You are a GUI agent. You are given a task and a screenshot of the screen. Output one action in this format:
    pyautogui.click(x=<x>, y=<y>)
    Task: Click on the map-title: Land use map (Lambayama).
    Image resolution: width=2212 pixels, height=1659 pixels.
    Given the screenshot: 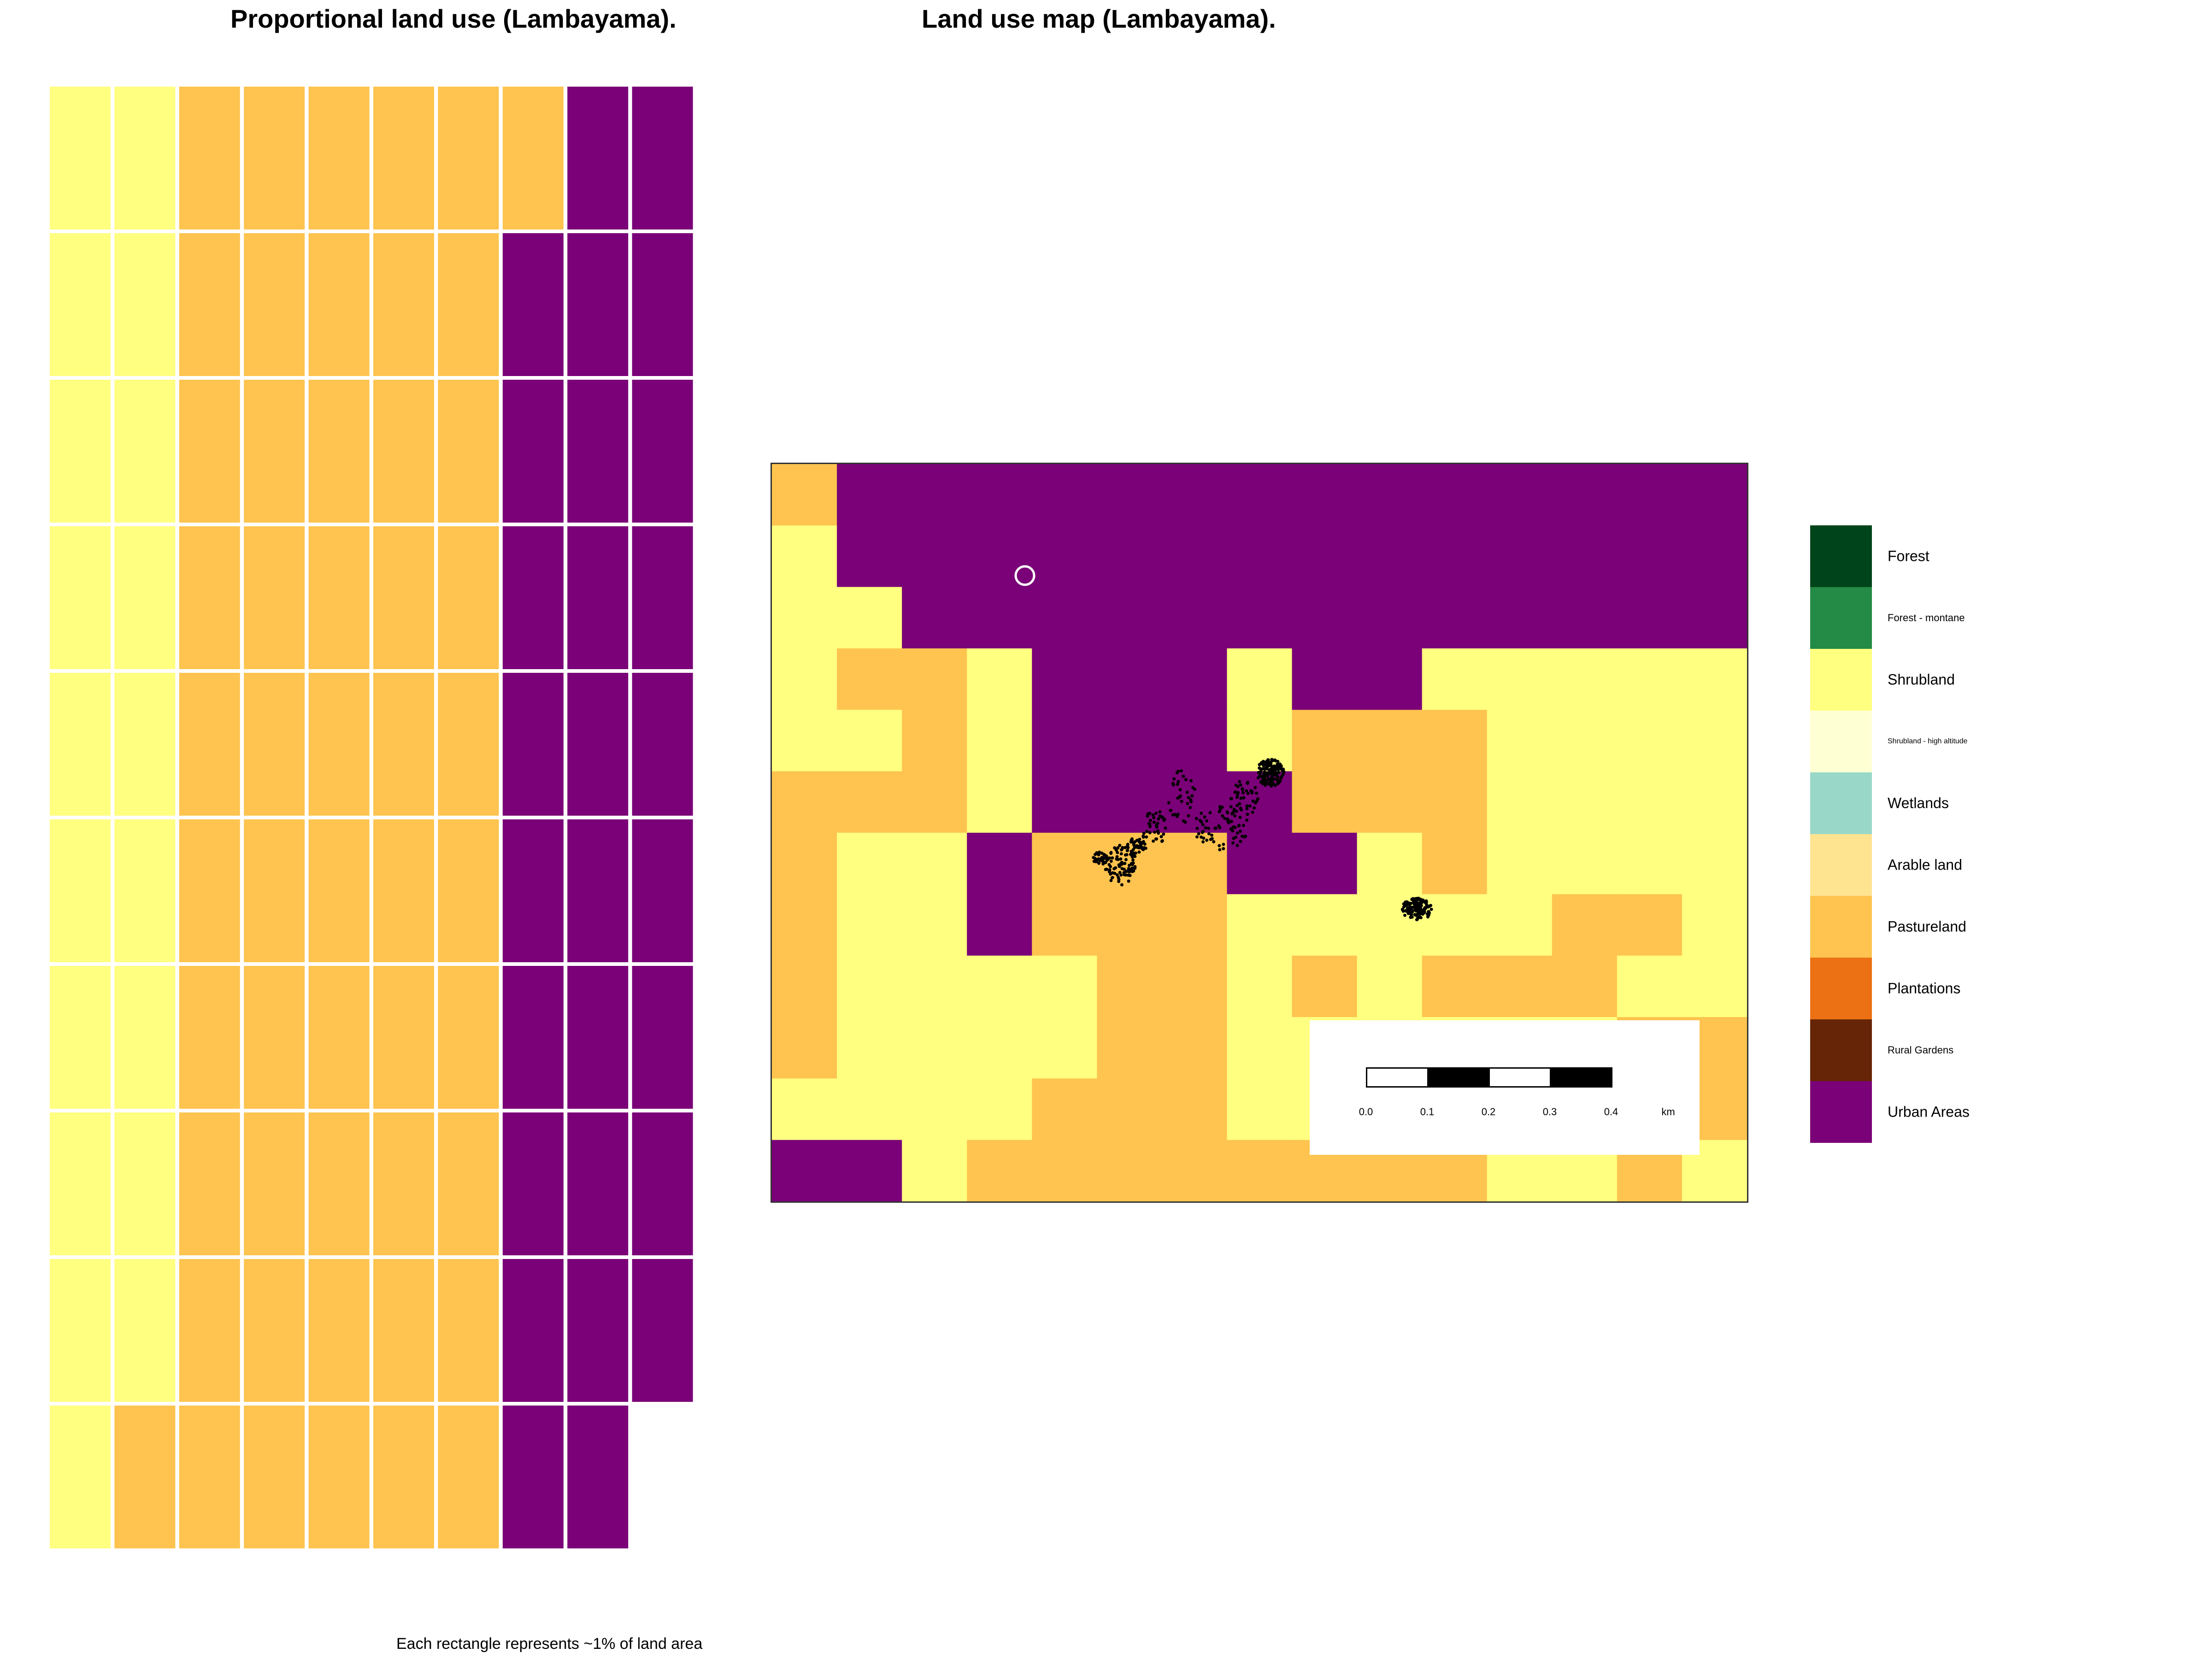 What is the action you would take?
    pyautogui.click(x=1099, y=18)
    